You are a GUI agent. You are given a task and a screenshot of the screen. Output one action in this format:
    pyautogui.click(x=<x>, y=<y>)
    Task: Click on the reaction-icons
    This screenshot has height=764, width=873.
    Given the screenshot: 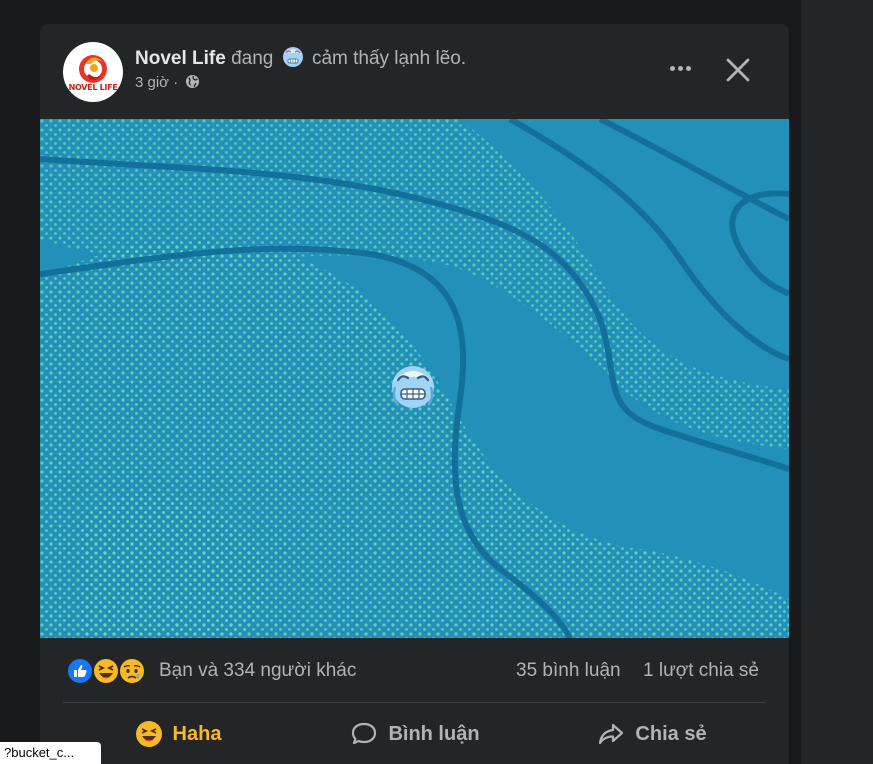 What is the action you would take?
    pyautogui.click(x=108, y=671)
    